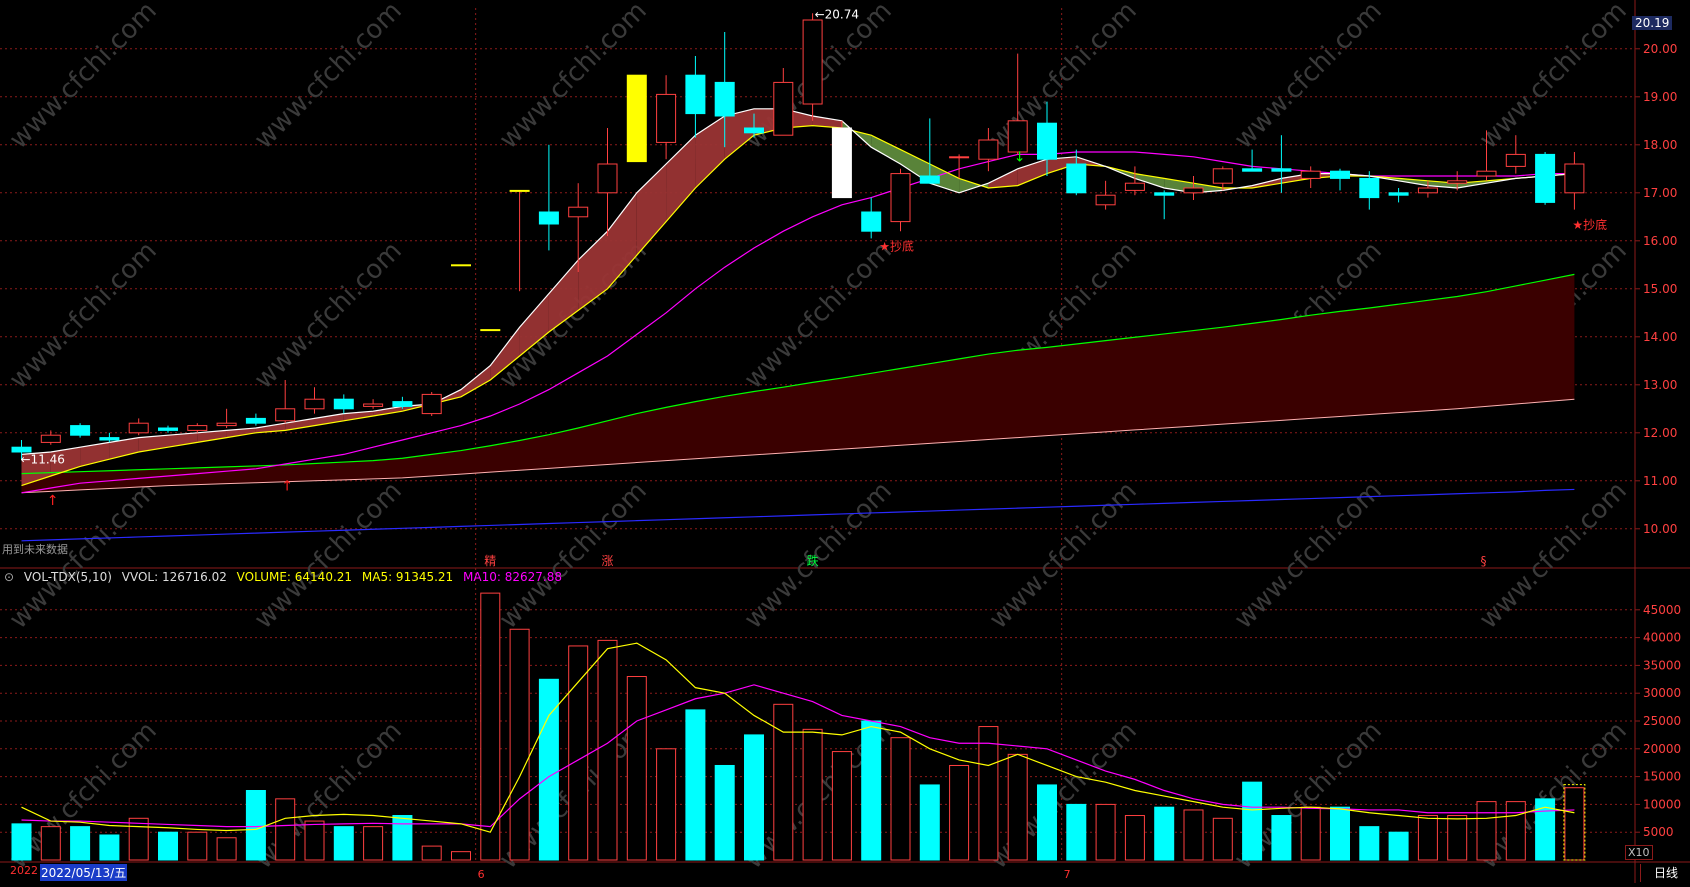 The height and width of the screenshot is (887, 1690). What do you see at coordinates (68, 577) in the screenshot?
I see `indicator-name: VOL-TDX(5,10)` at bounding box center [68, 577].